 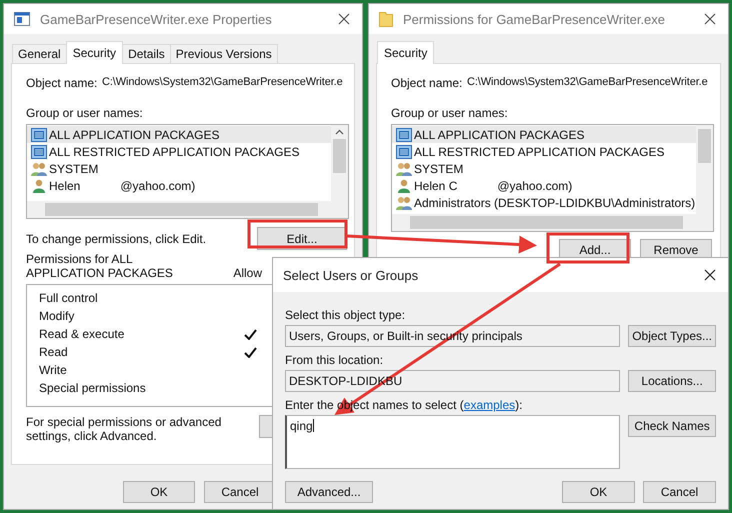 I want to click on permission-name: Special permissions, so click(x=93, y=388).